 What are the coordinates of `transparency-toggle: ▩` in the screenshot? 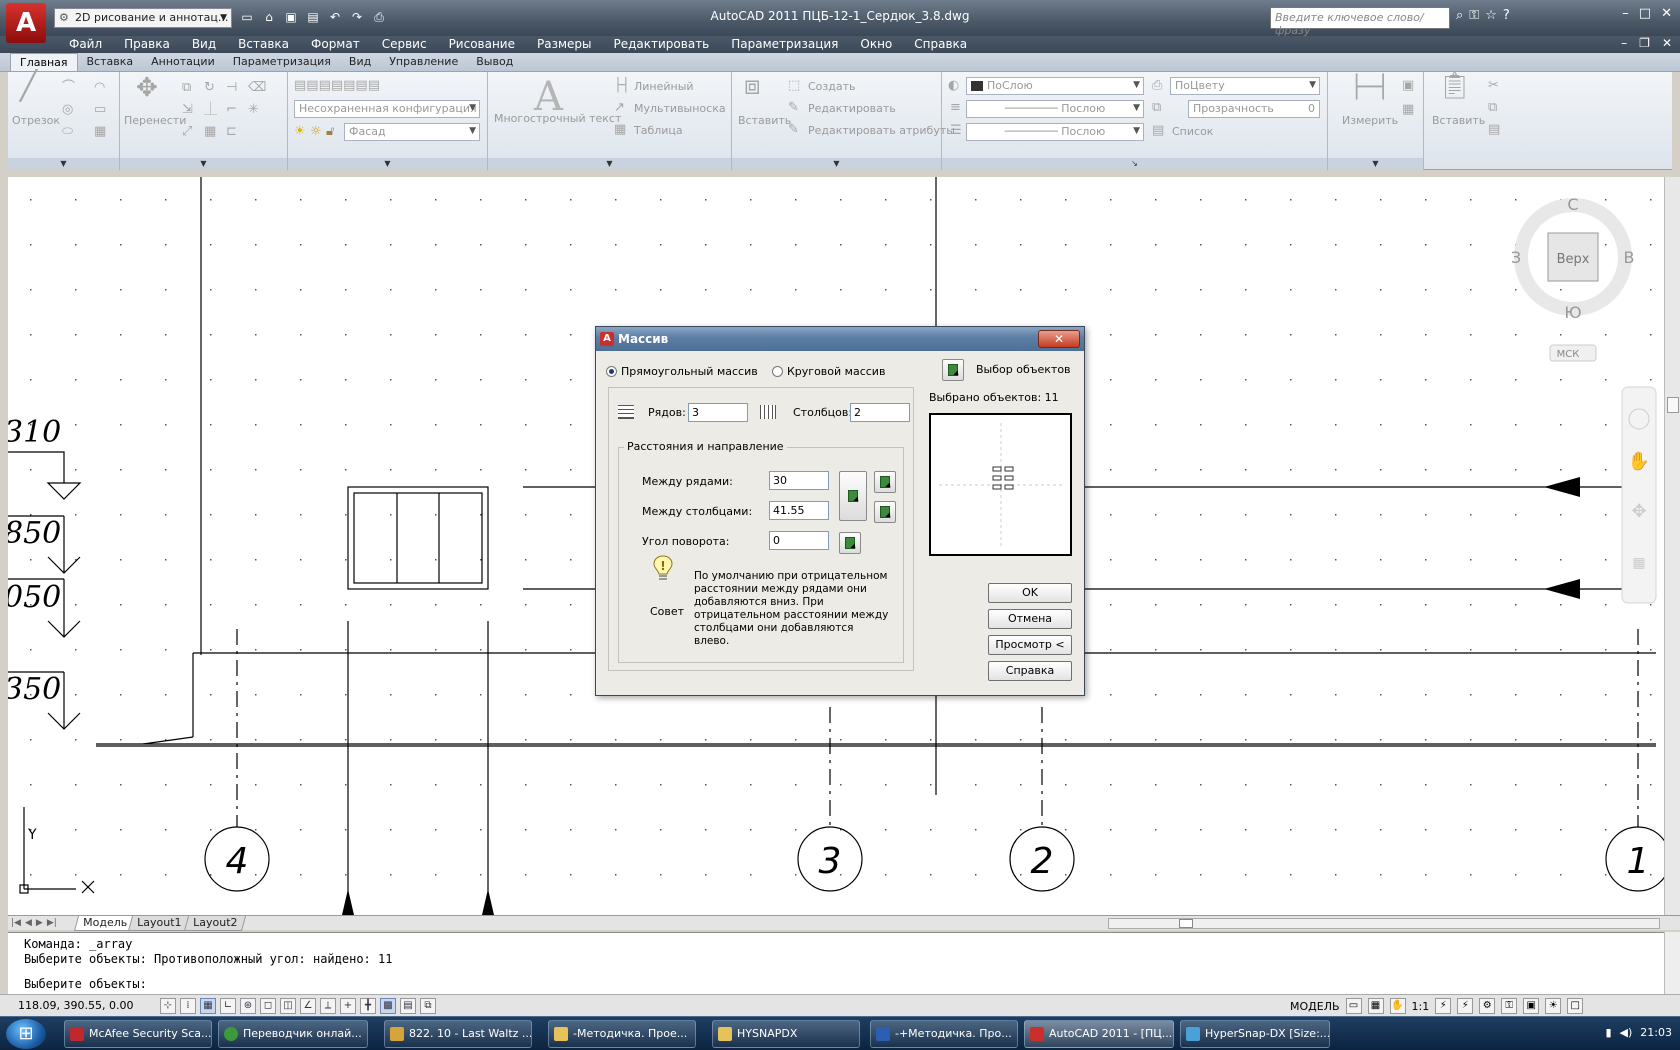 It's located at (388, 1006).